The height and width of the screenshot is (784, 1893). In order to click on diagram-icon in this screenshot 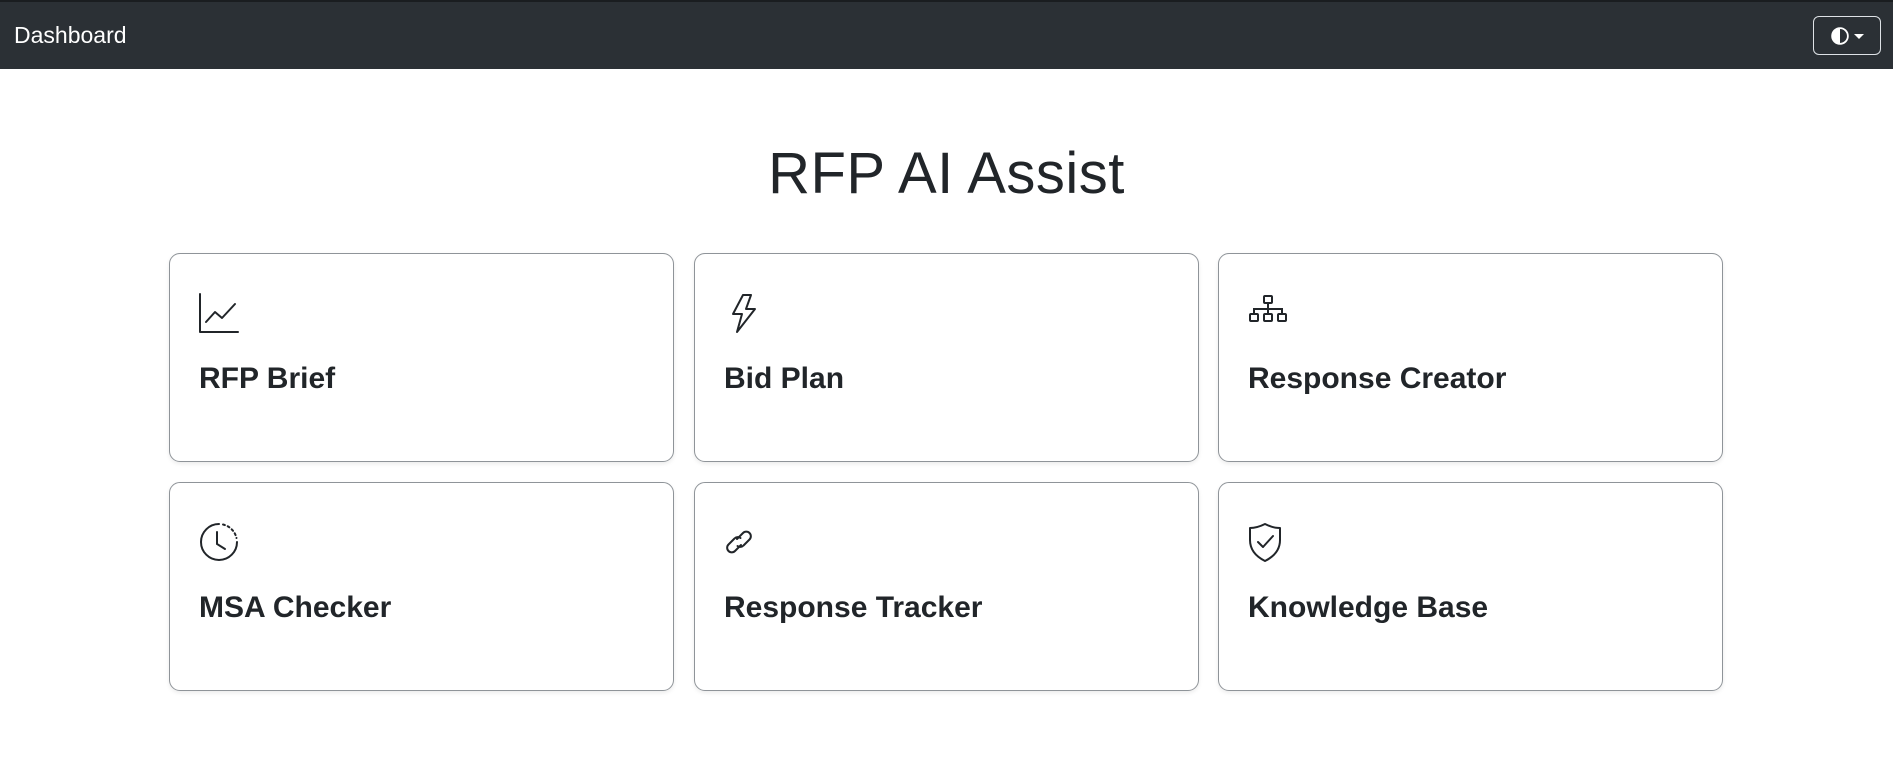, I will do `click(1268, 308)`.